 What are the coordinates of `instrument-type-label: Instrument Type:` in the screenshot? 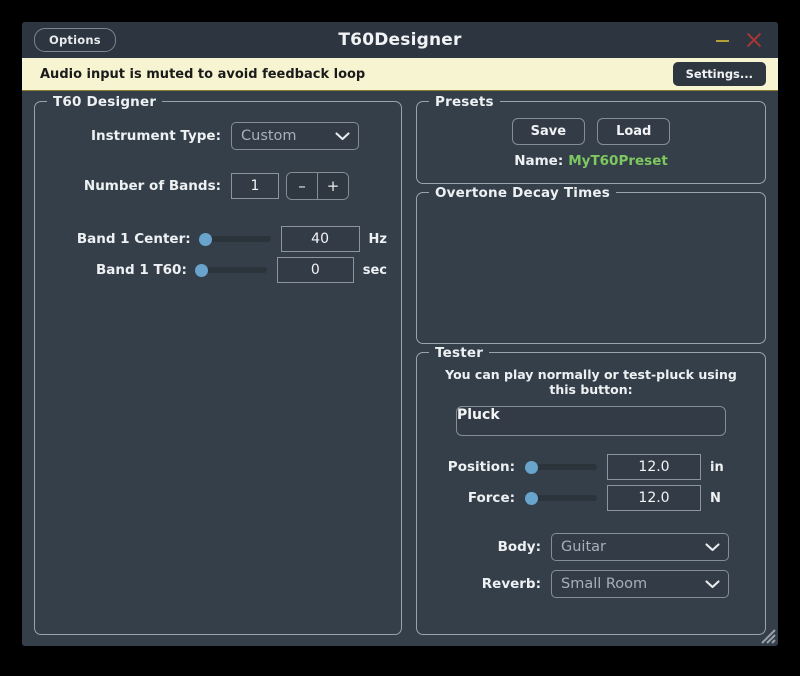 It's located at (155, 136).